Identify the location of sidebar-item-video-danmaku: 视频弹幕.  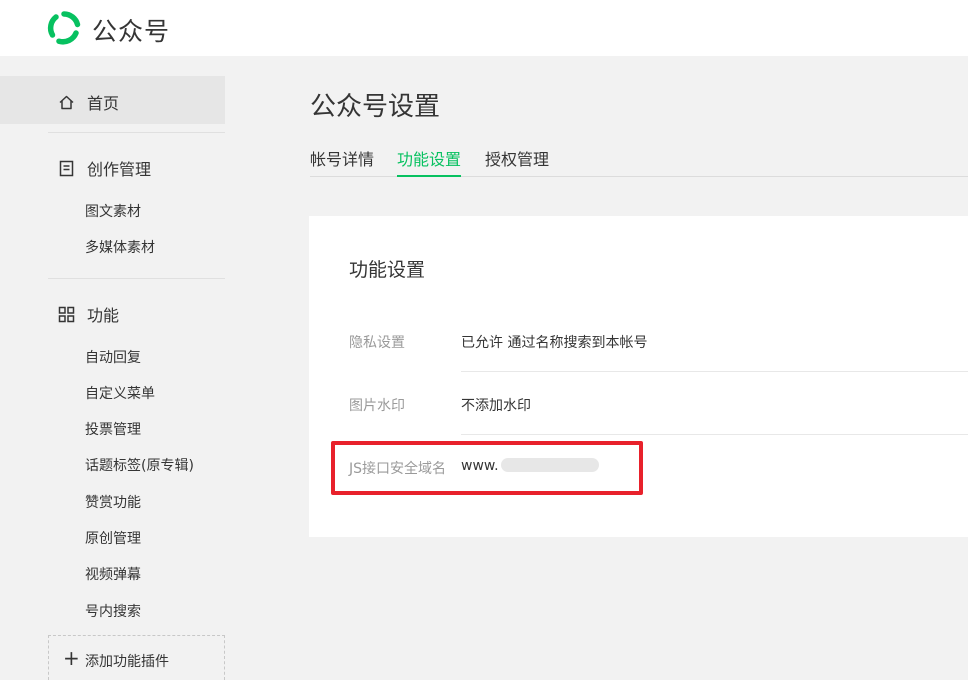
(113, 574).